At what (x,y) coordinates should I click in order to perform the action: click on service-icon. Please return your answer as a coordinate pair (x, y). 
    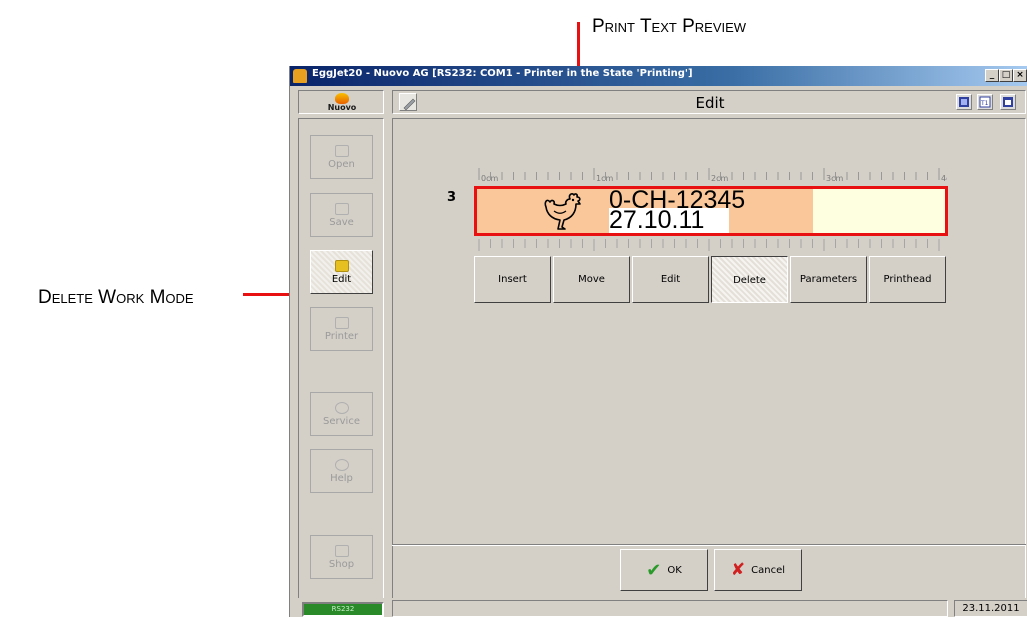
    Looking at the image, I should click on (341, 408).